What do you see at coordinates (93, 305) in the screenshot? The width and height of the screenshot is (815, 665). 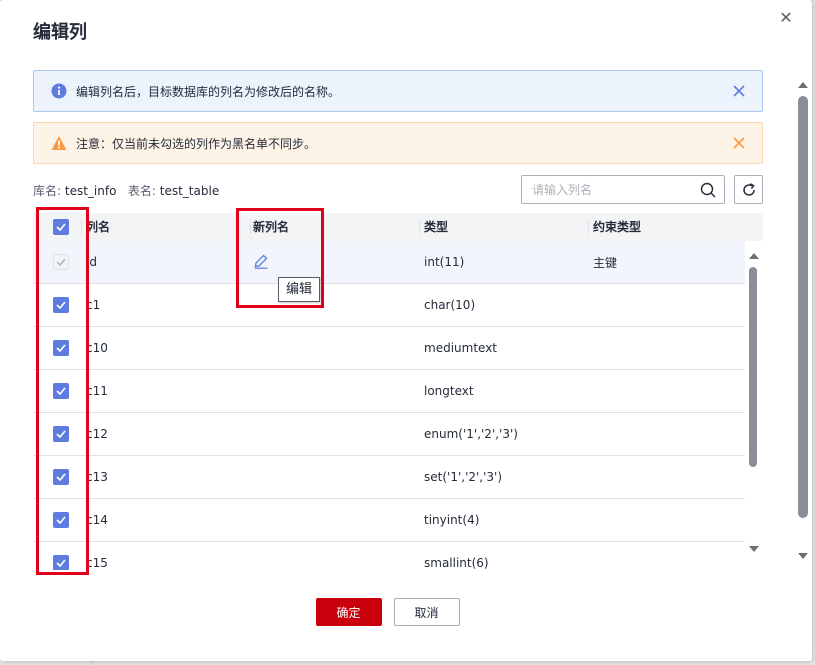 I see `row-column-name: c1` at bounding box center [93, 305].